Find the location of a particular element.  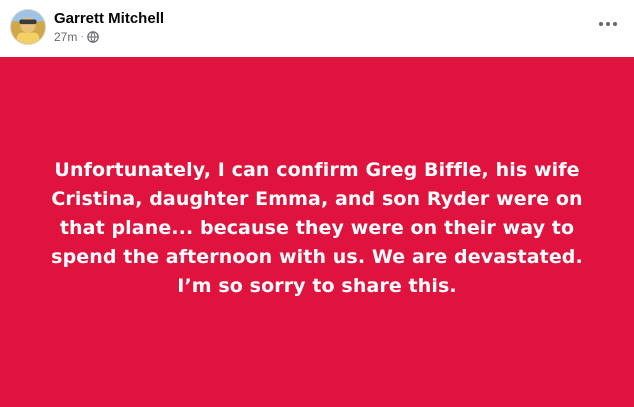

globe-icon is located at coordinates (92, 37).